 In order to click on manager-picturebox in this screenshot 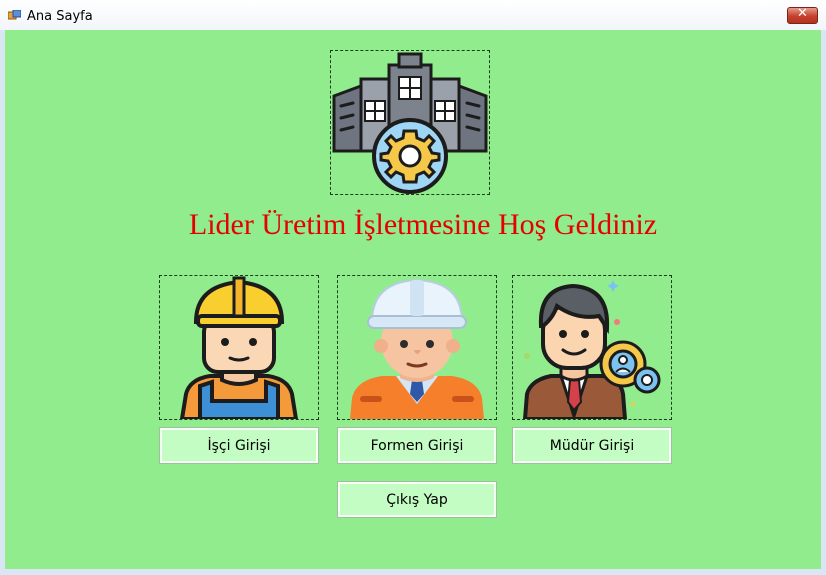, I will do `click(592, 348)`.